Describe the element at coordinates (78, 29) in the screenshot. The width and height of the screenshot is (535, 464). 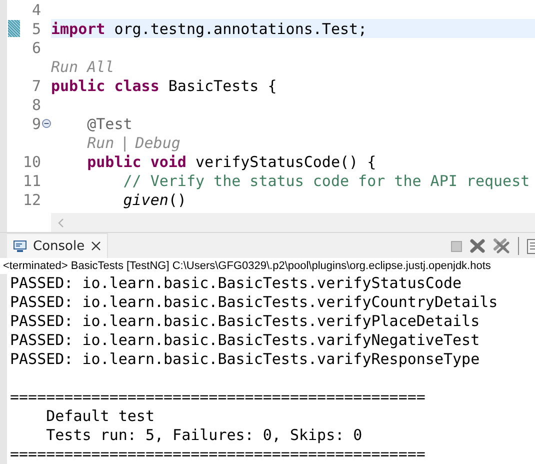
I see `code-keyword: import` at that location.